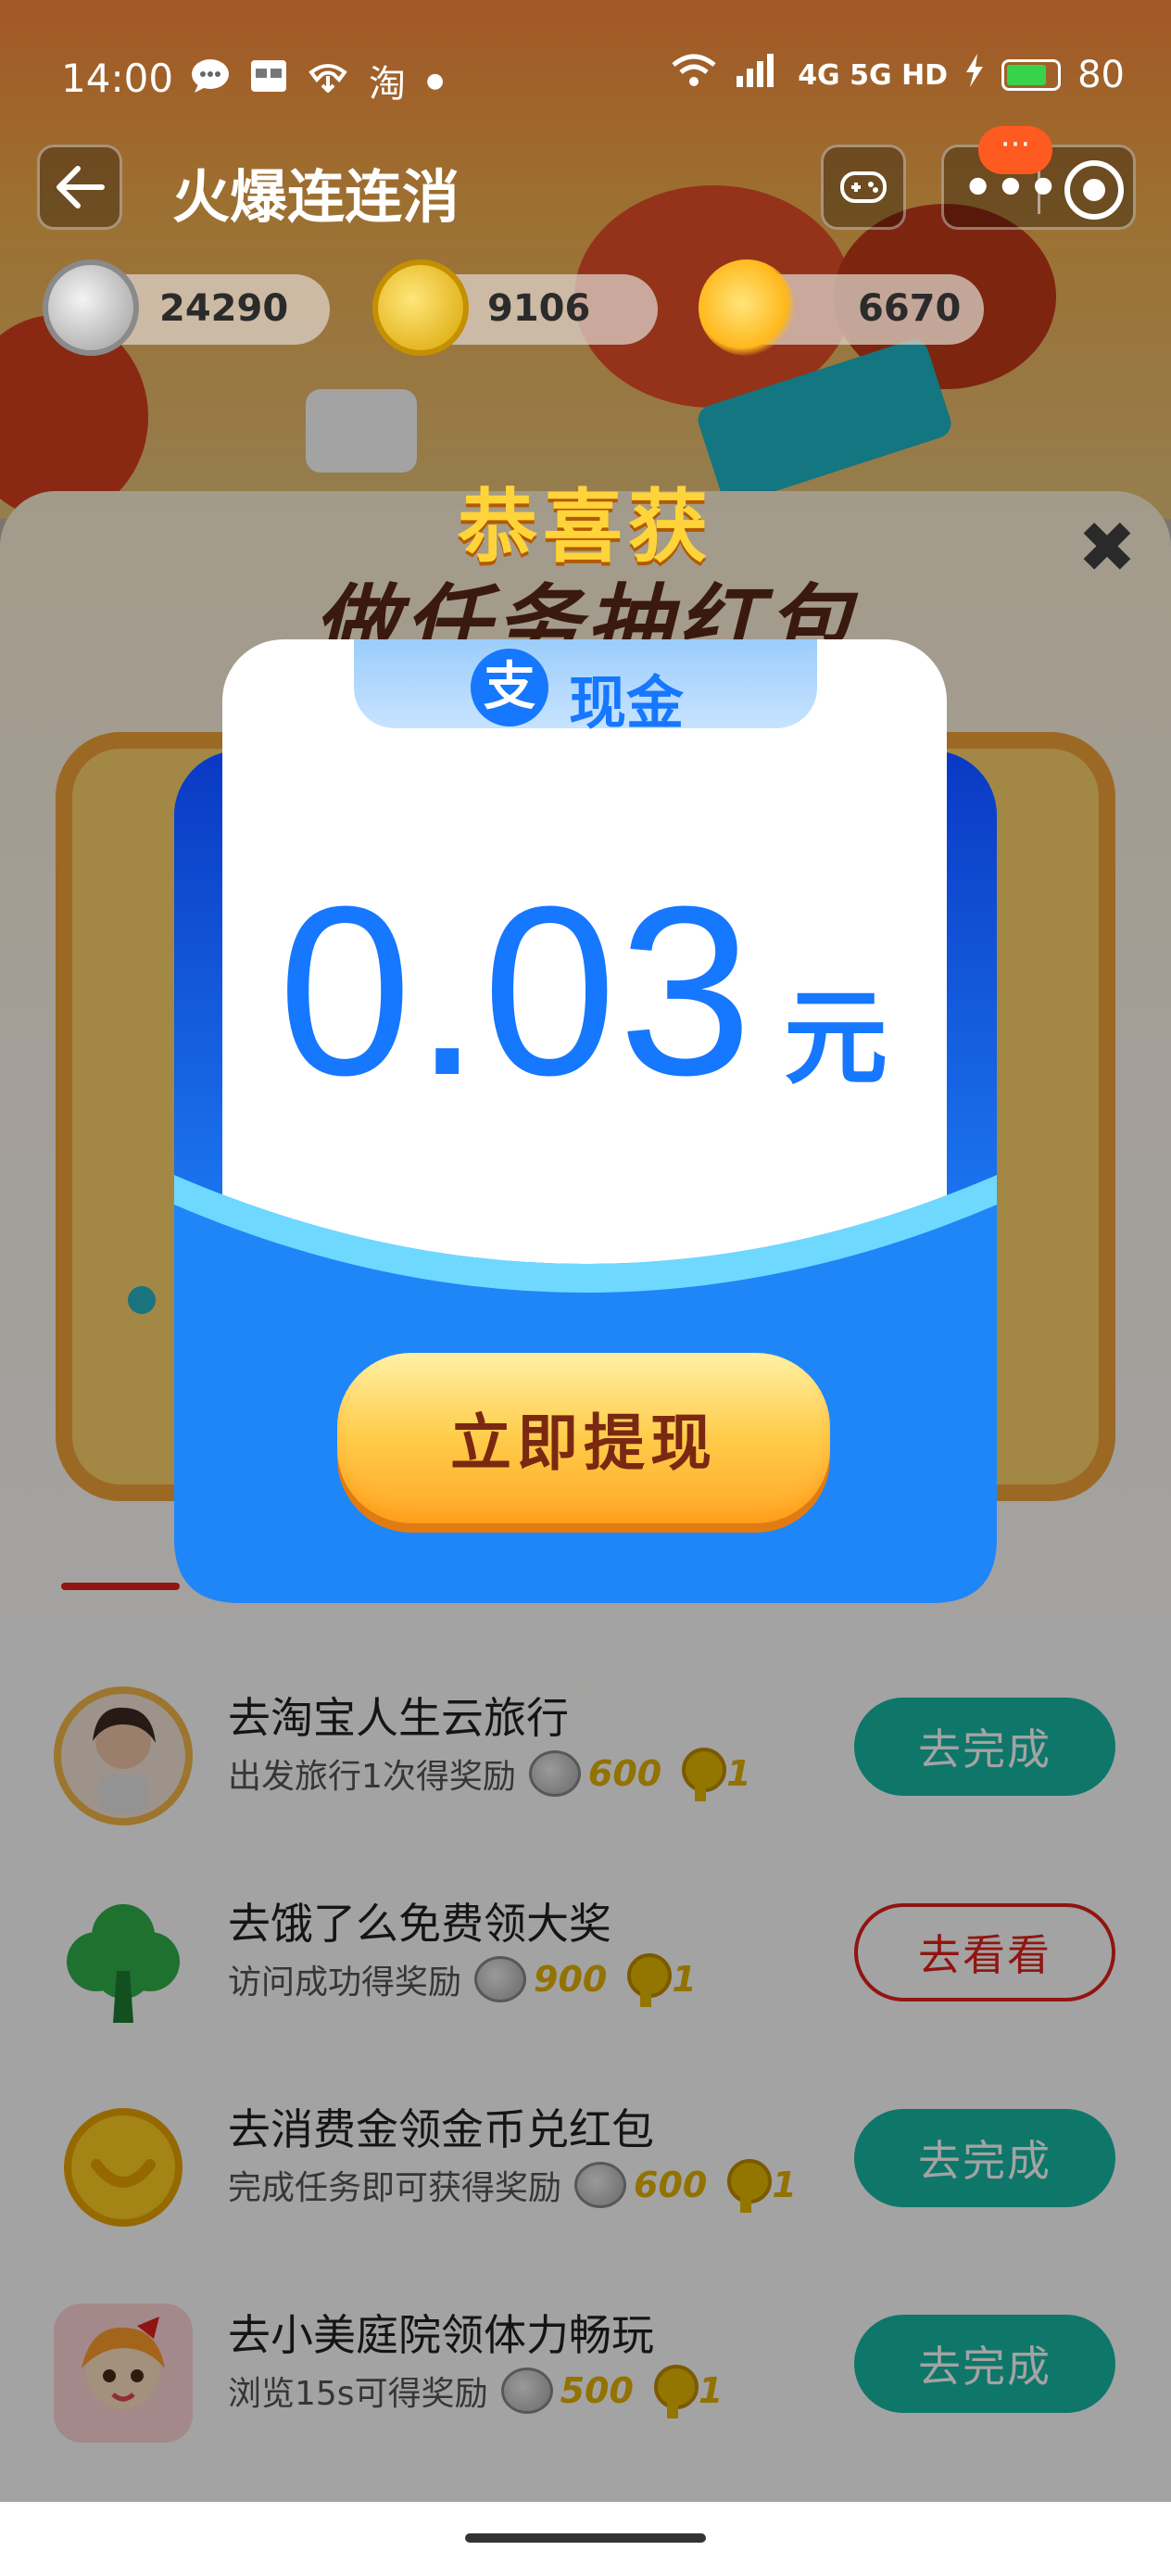 The width and height of the screenshot is (1171, 2576). What do you see at coordinates (757, 75) in the screenshot?
I see `signal-icon` at bounding box center [757, 75].